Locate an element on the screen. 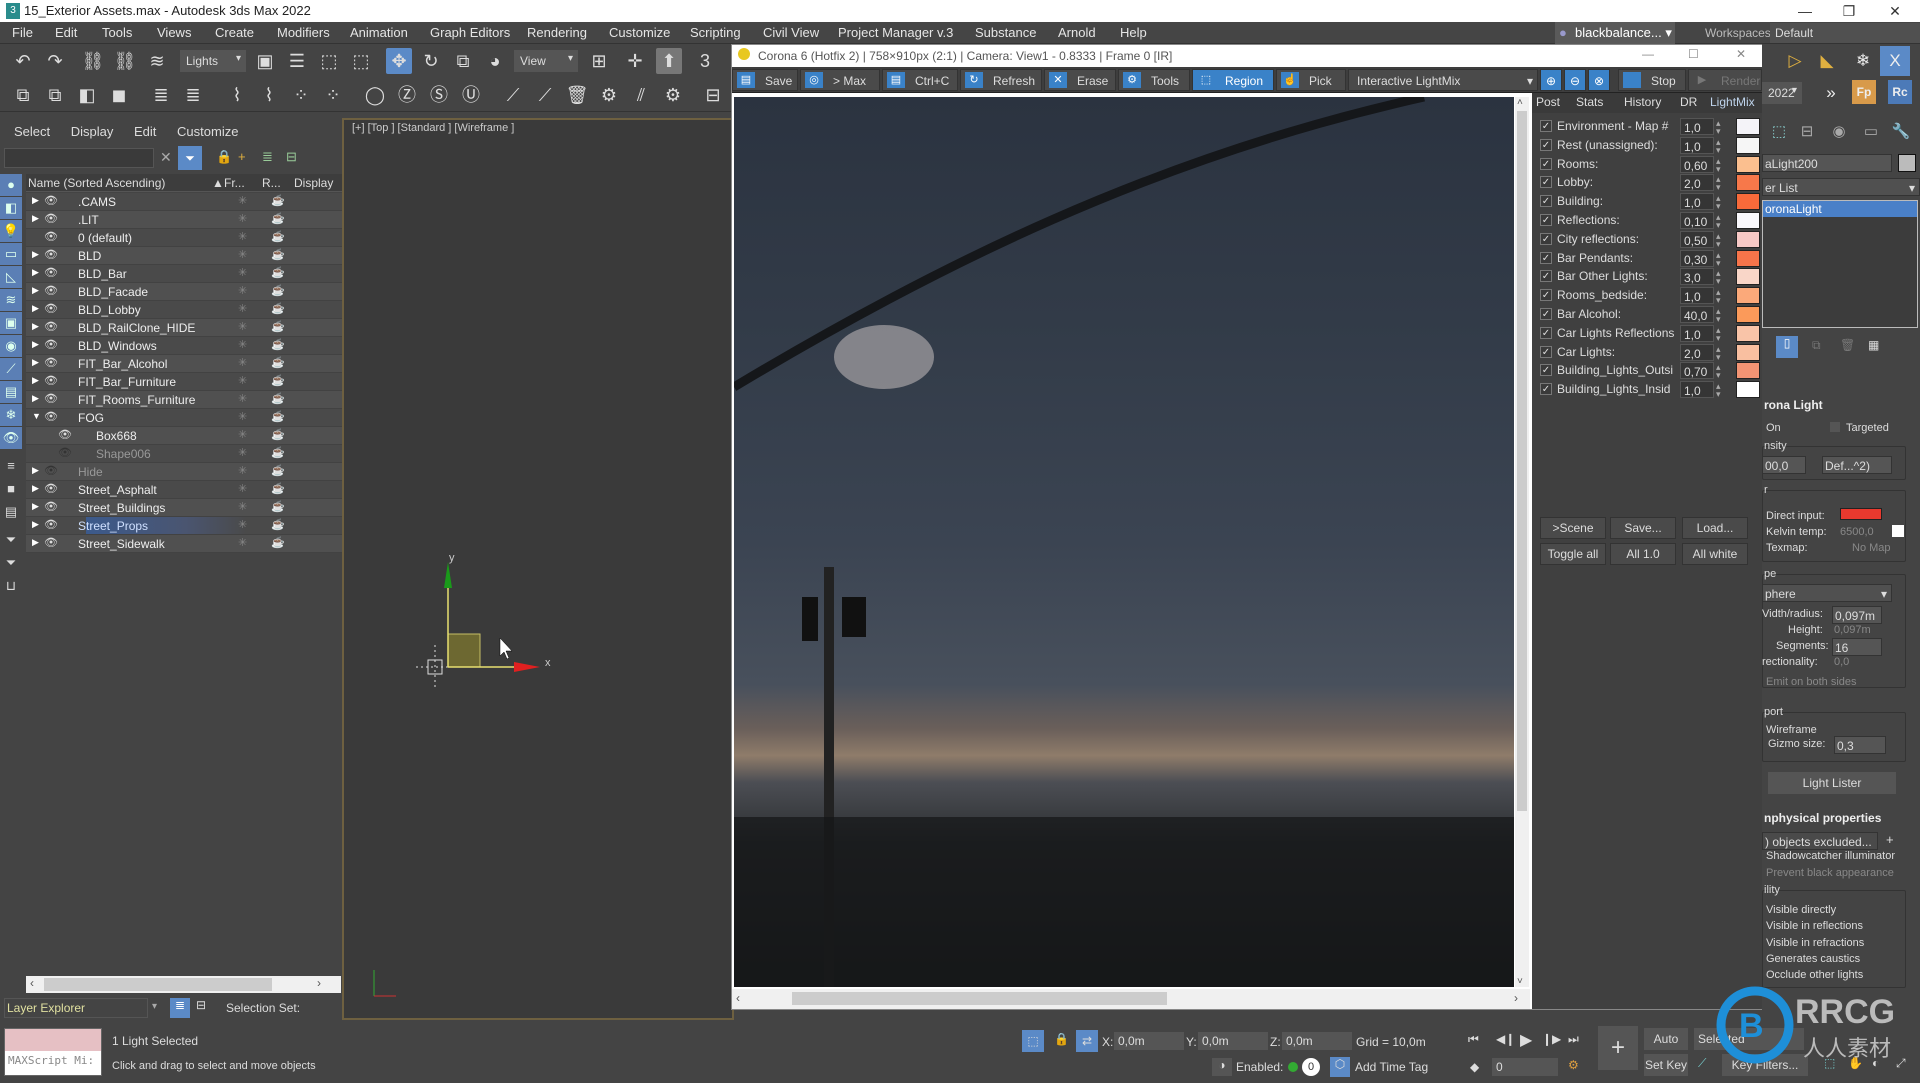 This screenshot has height=1083, width=1920. window-crossing-icon: ⬚ is located at coordinates (361, 61).